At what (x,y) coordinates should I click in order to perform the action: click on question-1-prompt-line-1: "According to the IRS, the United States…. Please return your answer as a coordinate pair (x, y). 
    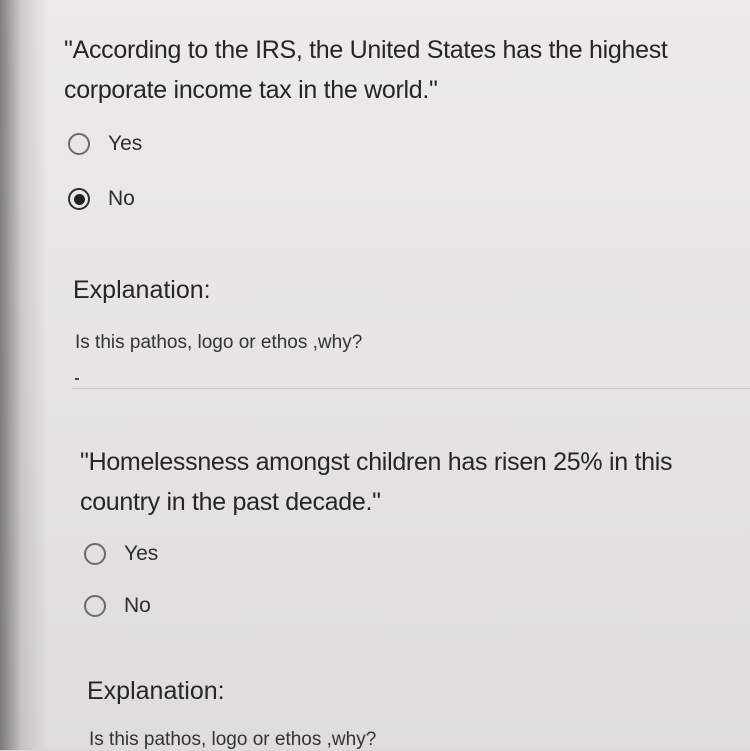
    Looking at the image, I should click on (366, 50).